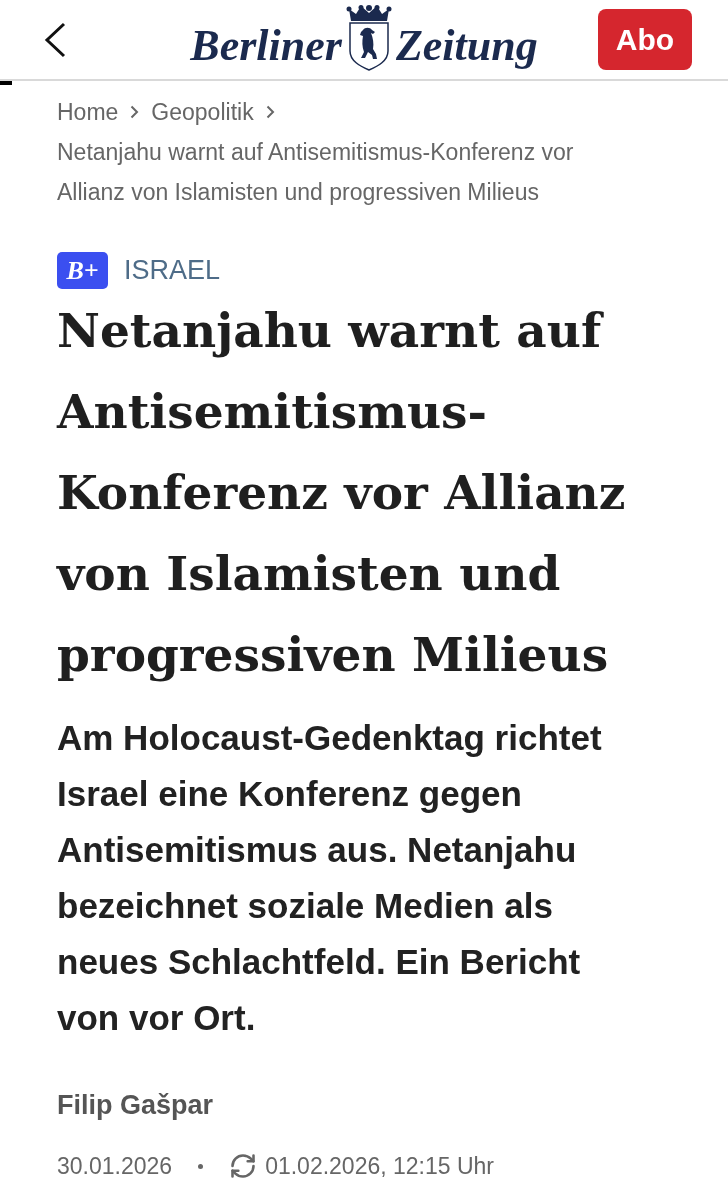 Image resolution: width=728 pixels, height=1200 pixels. What do you see at coordinates (645, 39) in the screenshot?
I see `subscribe-button: Abo` at bounding box center [645, 39].